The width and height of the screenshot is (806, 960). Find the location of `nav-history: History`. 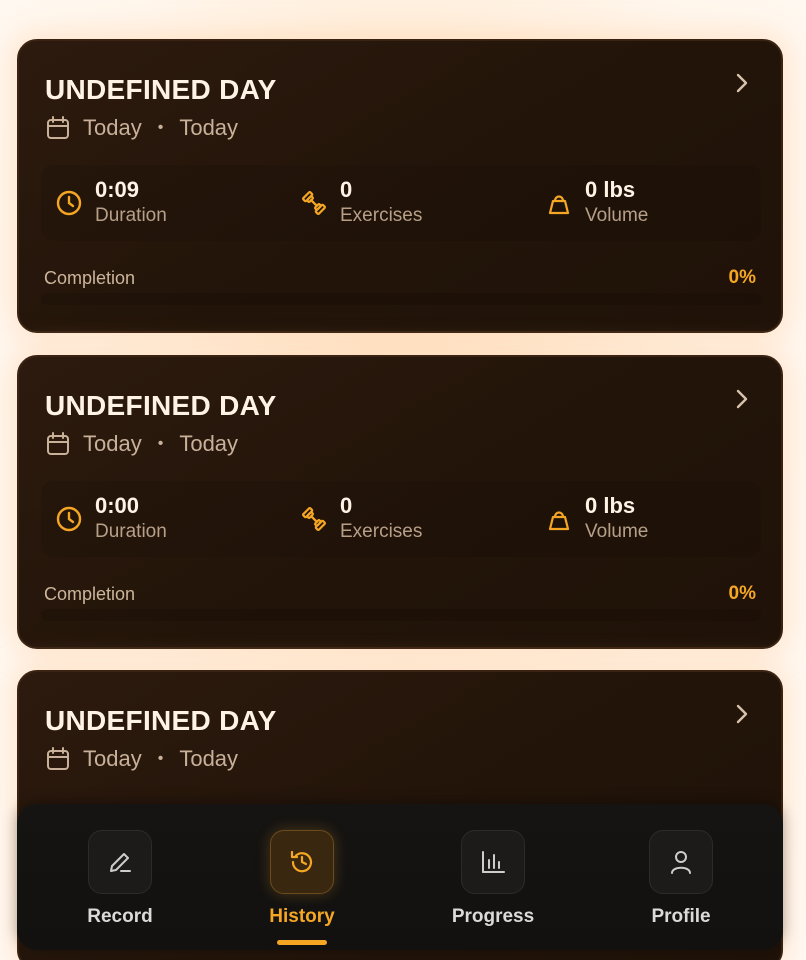

nav-history: History is located at coordinates (302, 887).